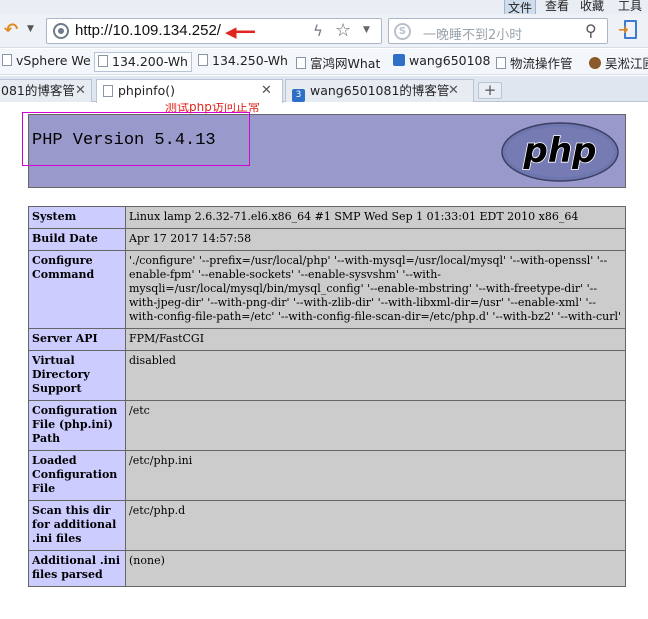 Image resolution: width=648 pixels, height=619 pixels. Describe the element at coordinates (375, 525) in the screenshot. I see `row-value: /etc/php.d` at that location.